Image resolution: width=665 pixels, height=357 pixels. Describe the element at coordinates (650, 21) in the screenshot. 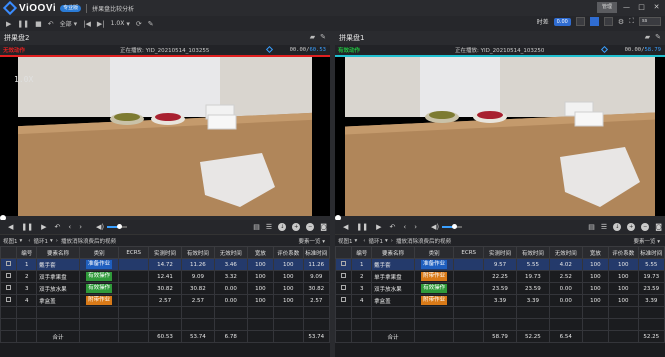

I see `sync-input: ss` at that location.